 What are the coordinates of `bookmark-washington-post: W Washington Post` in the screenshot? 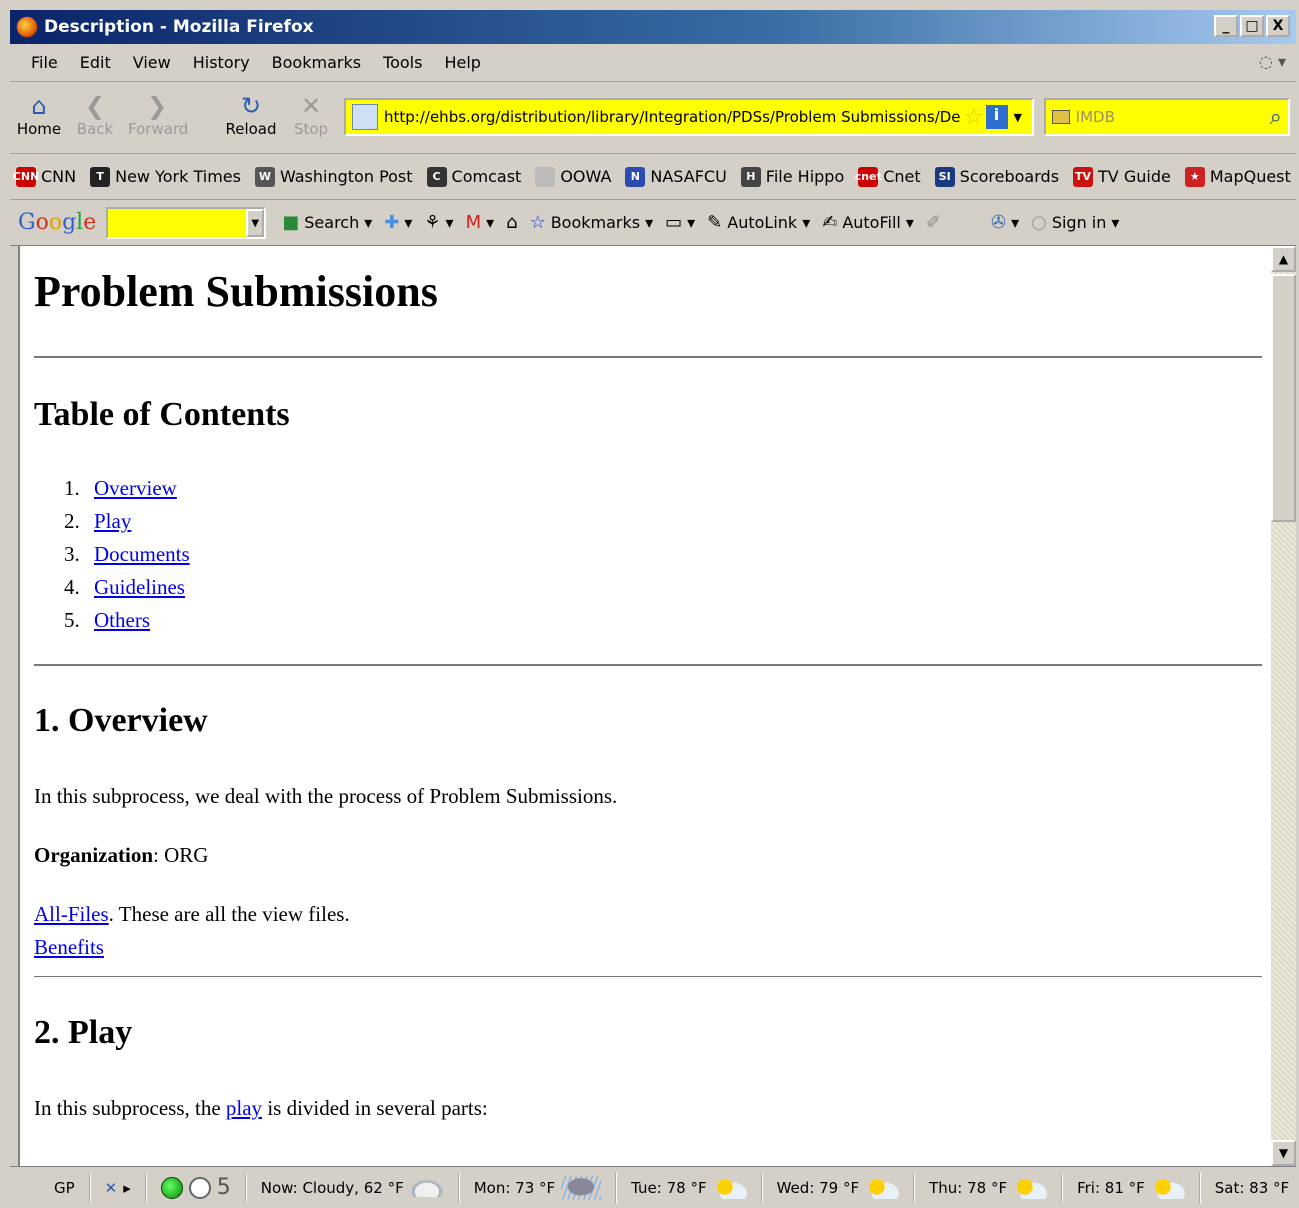 It's located at (333, 176).